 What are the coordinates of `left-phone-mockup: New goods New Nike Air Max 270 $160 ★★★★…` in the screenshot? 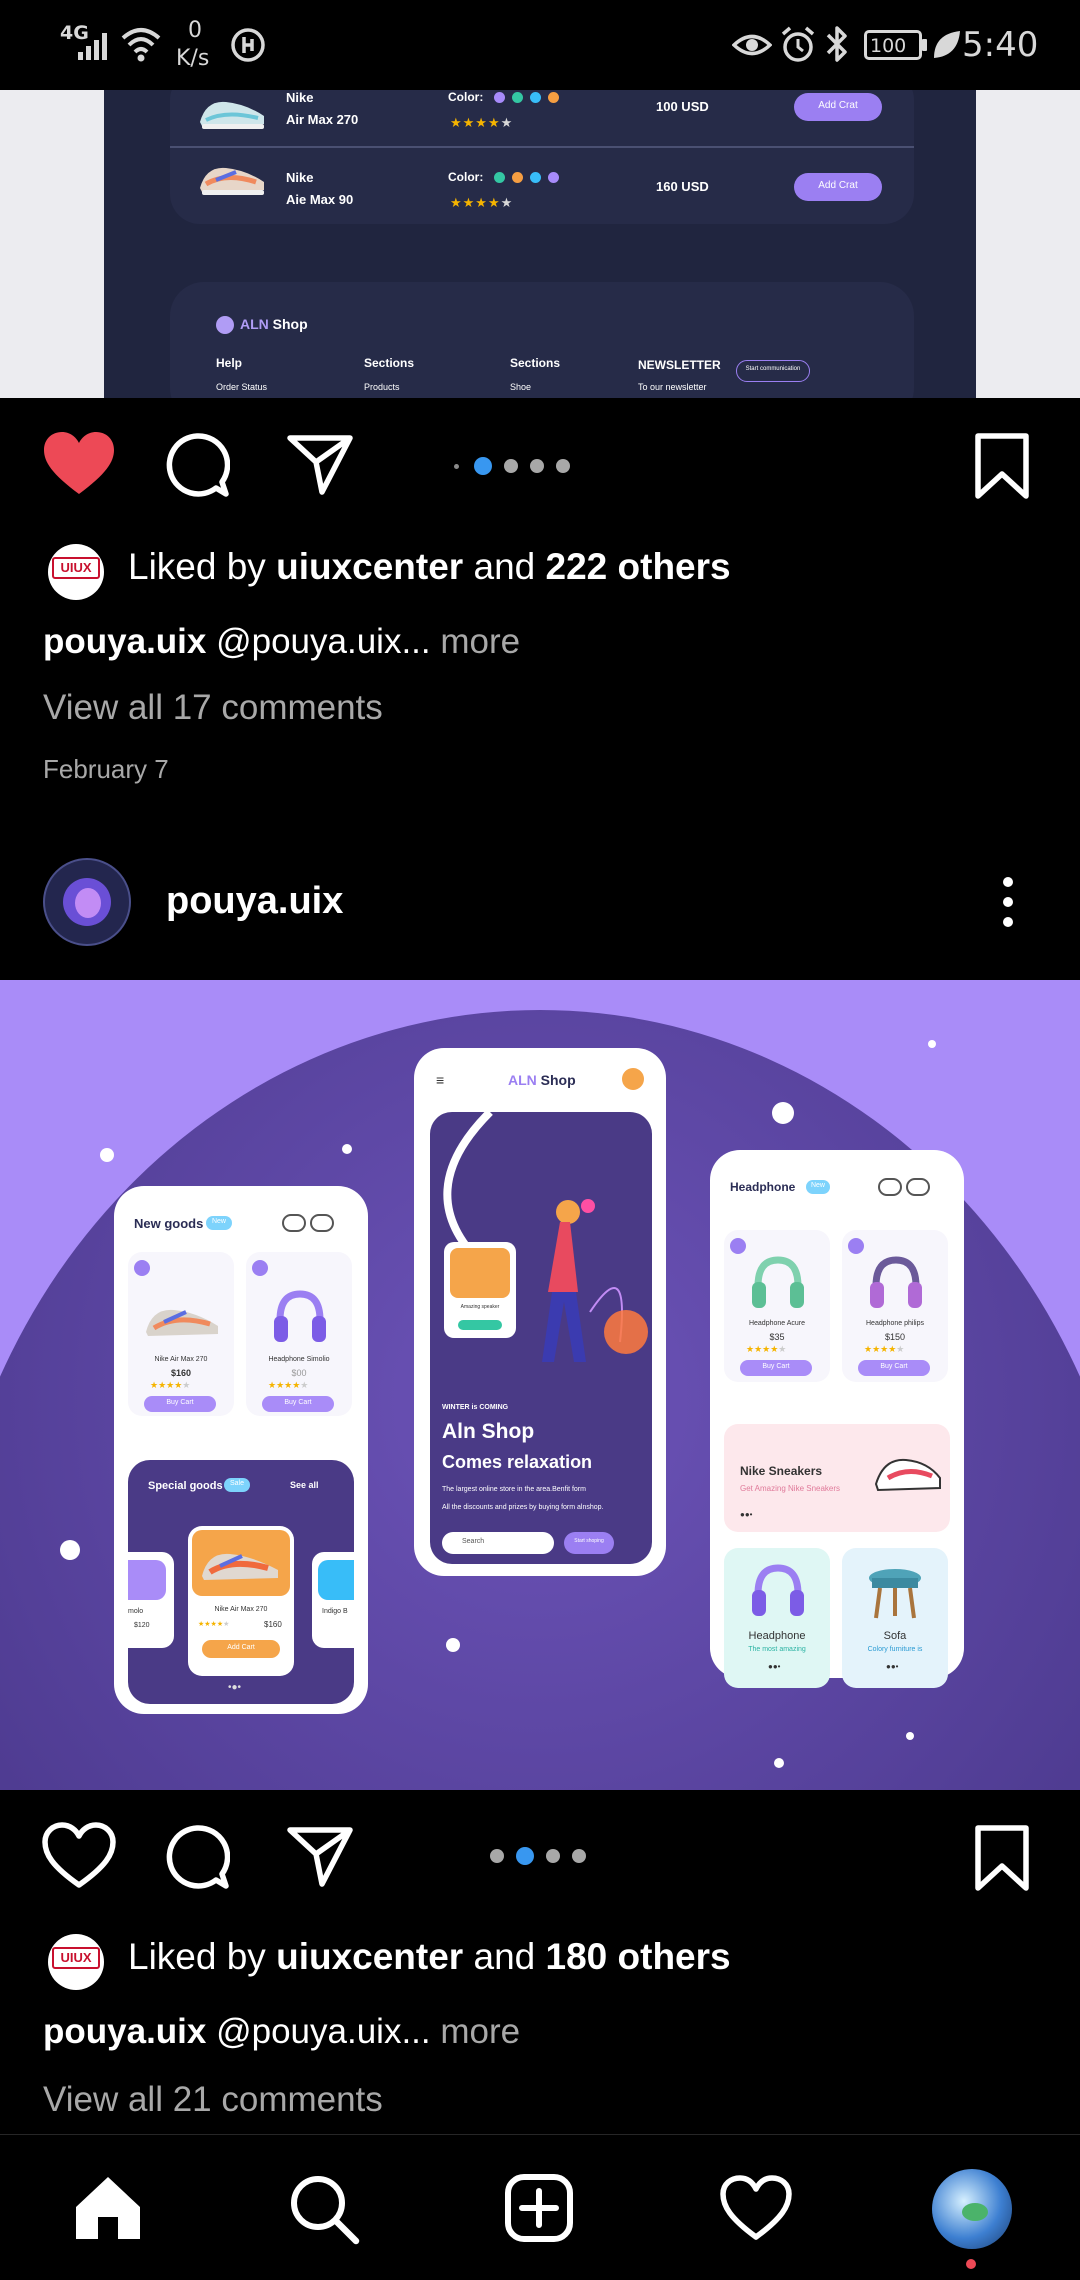 It's located at (241, 1450).